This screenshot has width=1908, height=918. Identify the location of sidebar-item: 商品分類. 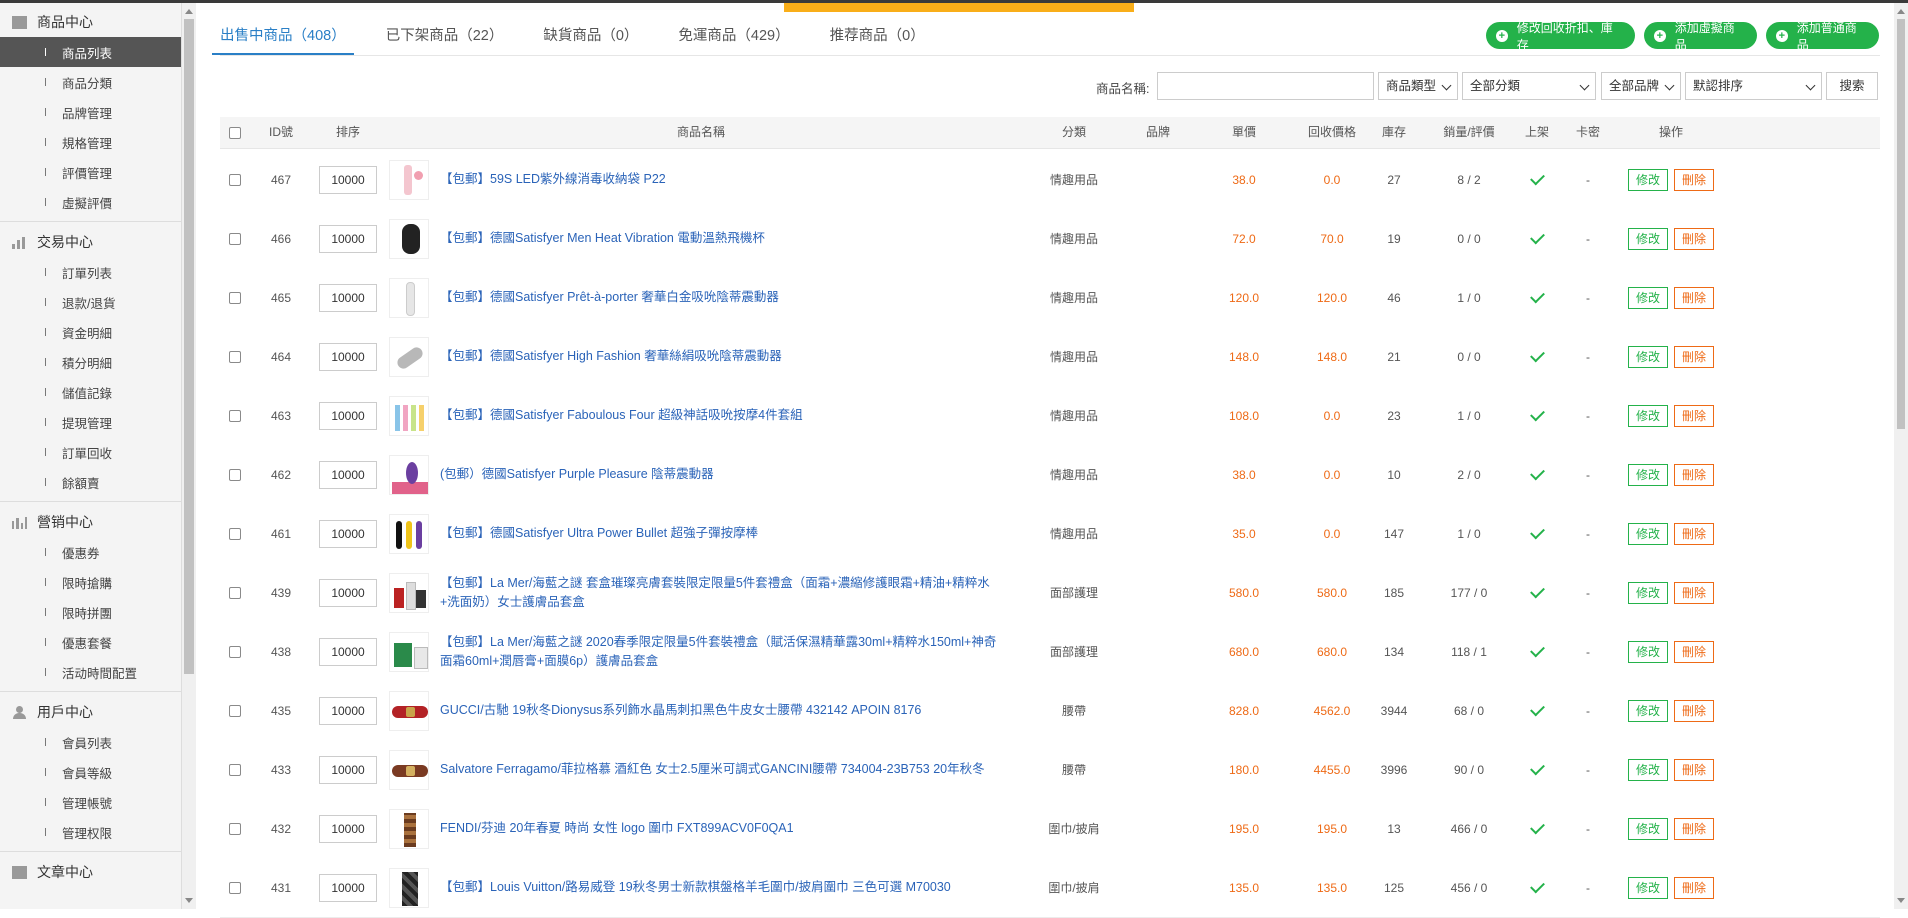
(90, 82).